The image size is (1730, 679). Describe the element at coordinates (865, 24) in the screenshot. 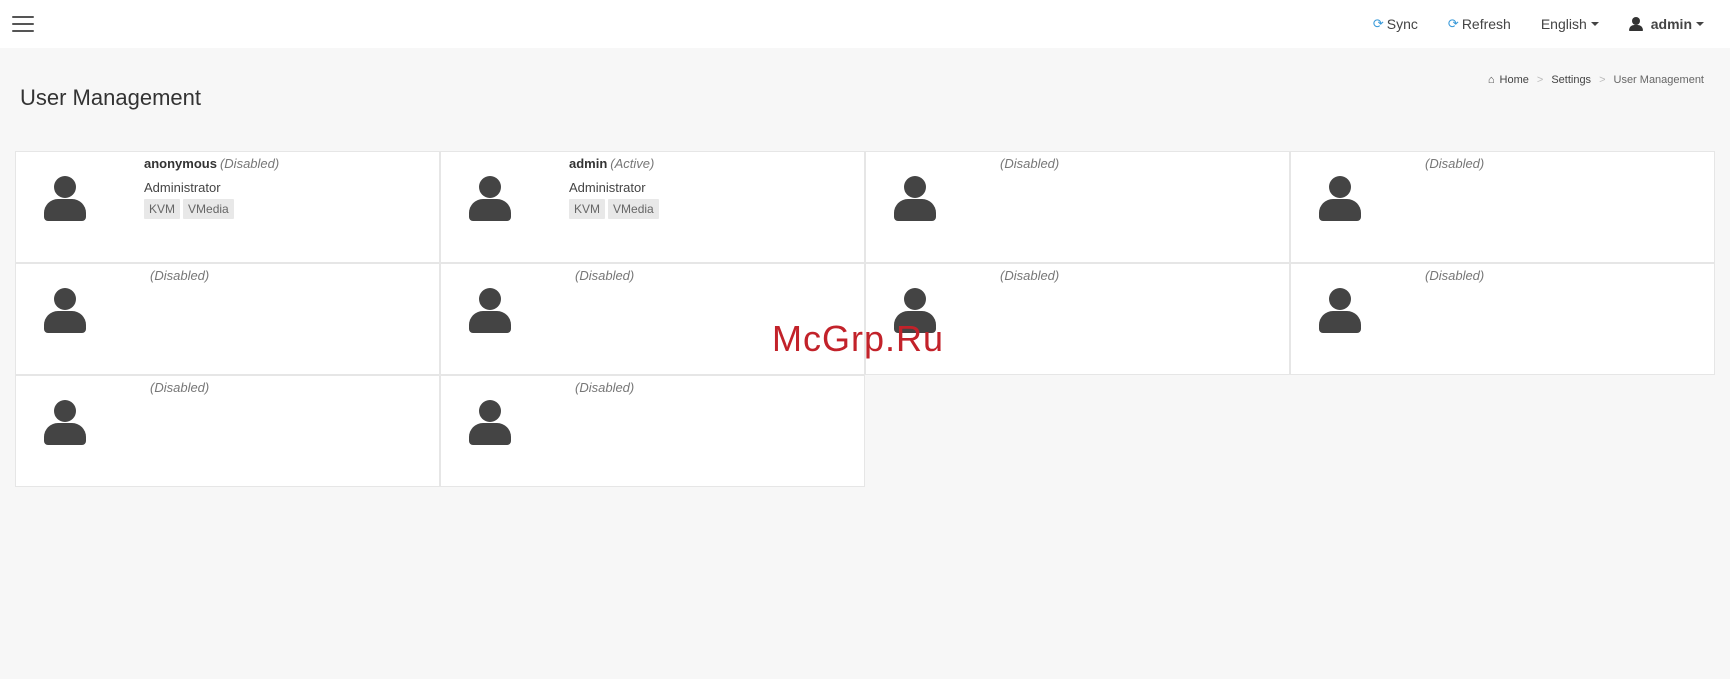

I see `top-navbar: ⟳ Sync ⟳ Refresh English admin` at that location.